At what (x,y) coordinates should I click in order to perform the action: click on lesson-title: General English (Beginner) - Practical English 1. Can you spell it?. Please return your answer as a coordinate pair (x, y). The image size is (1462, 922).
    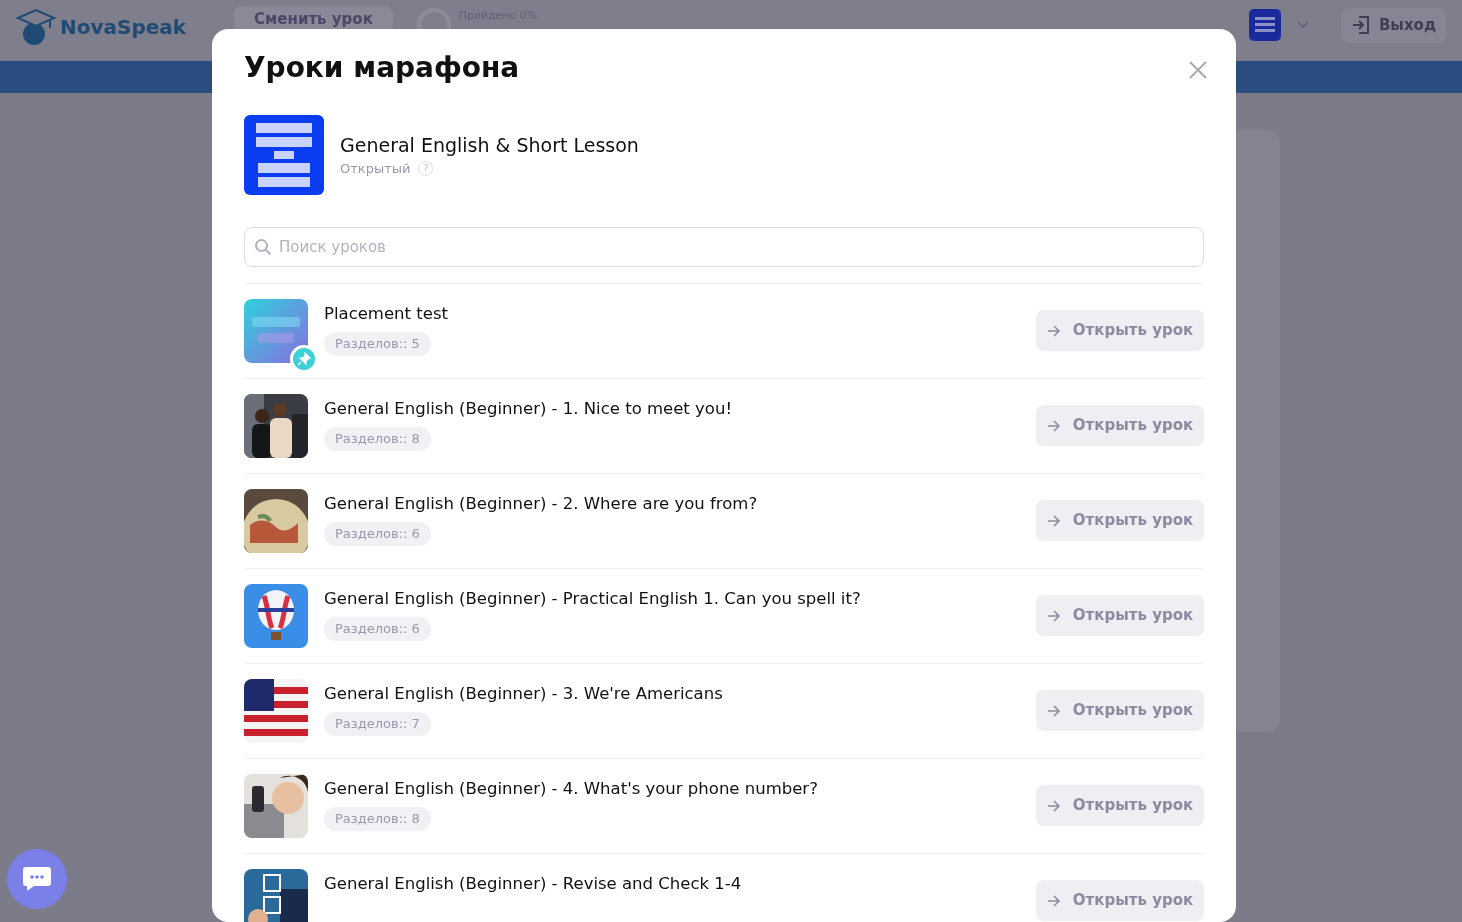
    Looking at the image, I should click on (593, 598).